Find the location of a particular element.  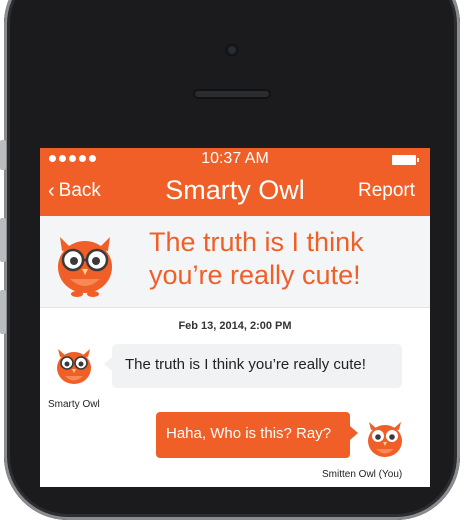

incoming-sender-name: Smarty Owl is located at coordinates (74, 404).